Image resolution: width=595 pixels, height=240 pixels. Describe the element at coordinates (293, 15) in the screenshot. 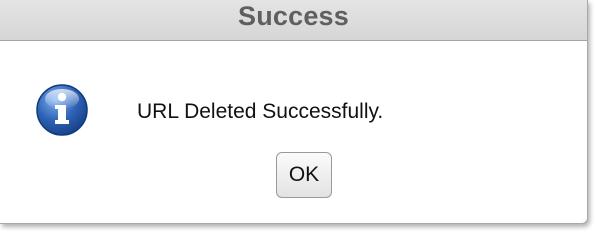

I see `dialog-title: Success` at that location.